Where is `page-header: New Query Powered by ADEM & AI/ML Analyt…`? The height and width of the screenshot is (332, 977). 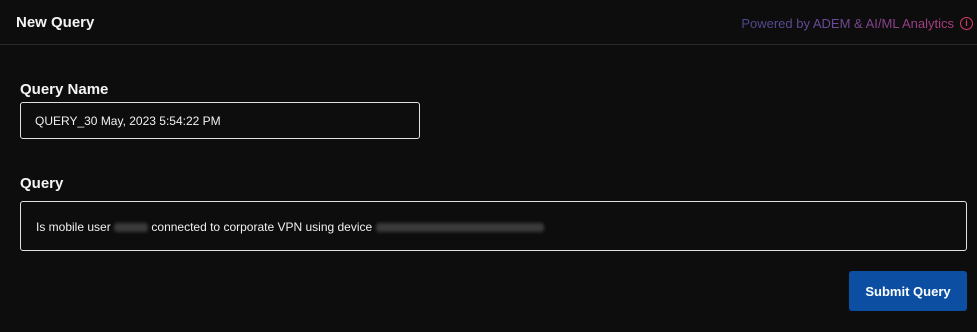 page-header: New Query Powered by ADEM & AI/ML Analyt… is located at coordinates (488, 22).